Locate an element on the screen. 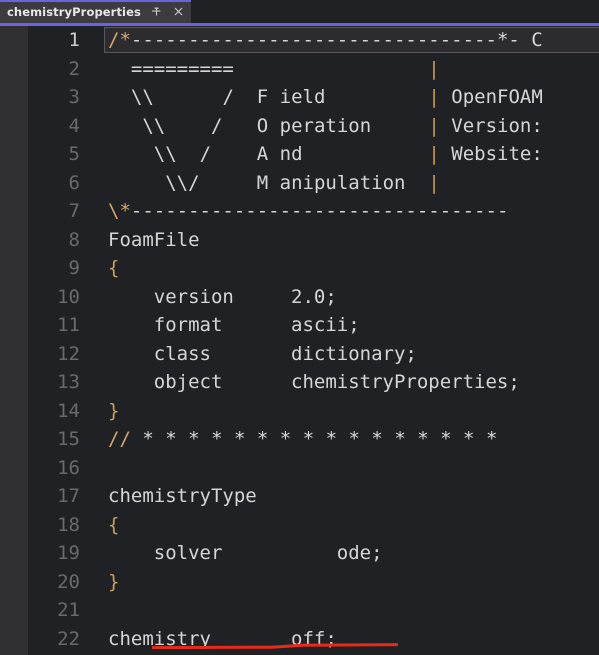 Image resolution: width=599 pixels, height=655 pixels. code-line: 9{ is located at coordinates (313, 268).